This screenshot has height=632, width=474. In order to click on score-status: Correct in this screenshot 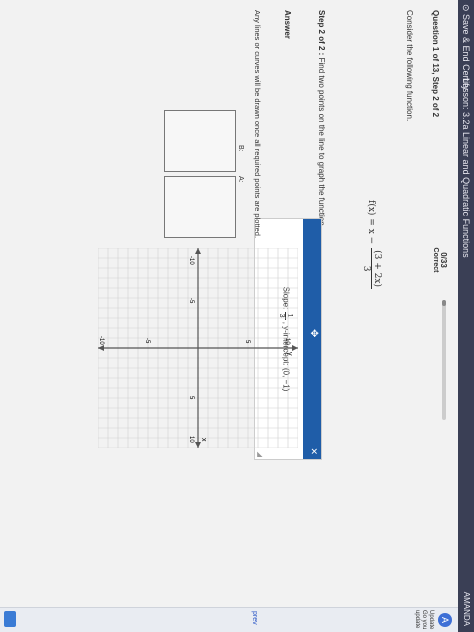, I will do `click(435, 260)`.